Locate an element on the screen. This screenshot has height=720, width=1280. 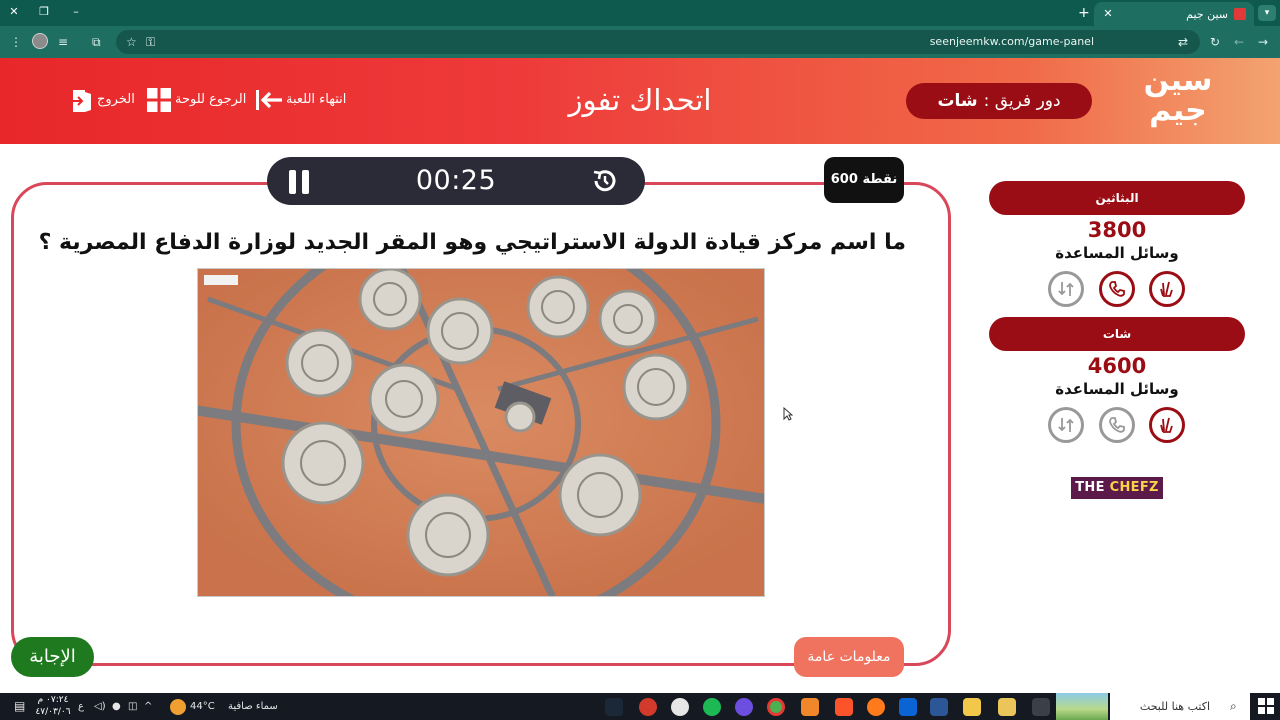
app-a-icon is located at coordinates (810, 707).